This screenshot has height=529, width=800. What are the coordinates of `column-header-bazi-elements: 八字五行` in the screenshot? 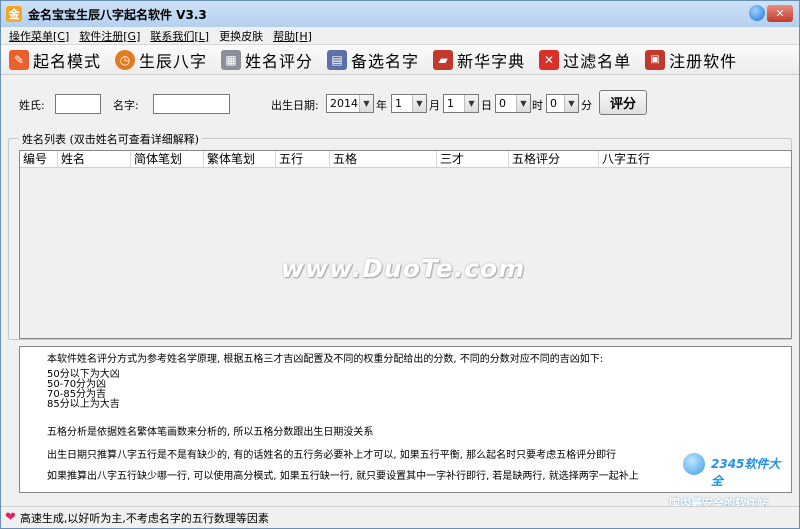 It's located at (695, 159).